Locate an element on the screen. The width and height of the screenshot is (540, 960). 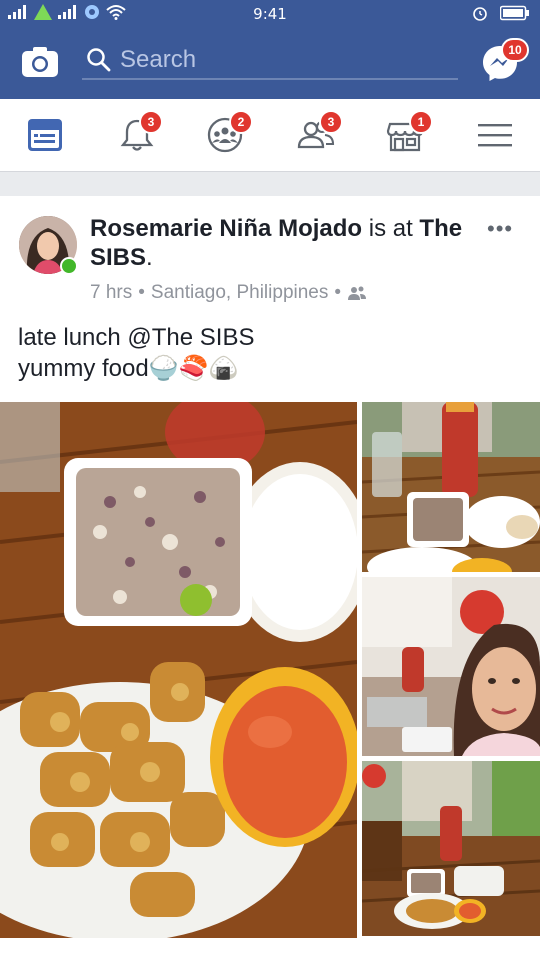
caption-text: late lunch is located at coordinates (73, 337).